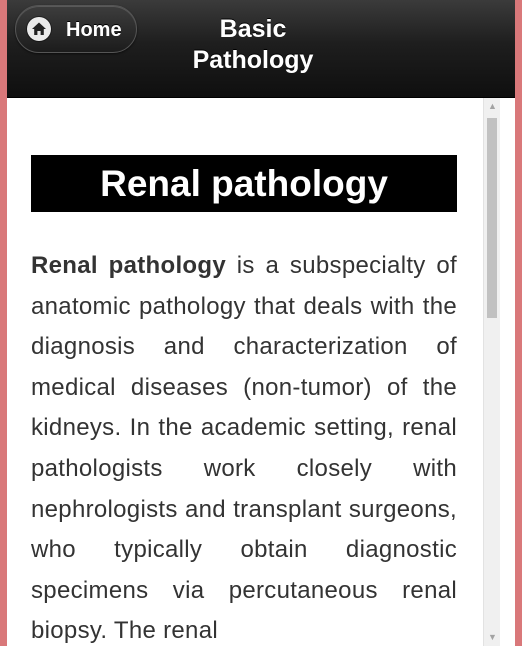 The image size is (522, 646). Describe the element at coordinates (128, 265) in the screenshot. I see `article-lead-term: Renal pathology` at that location.